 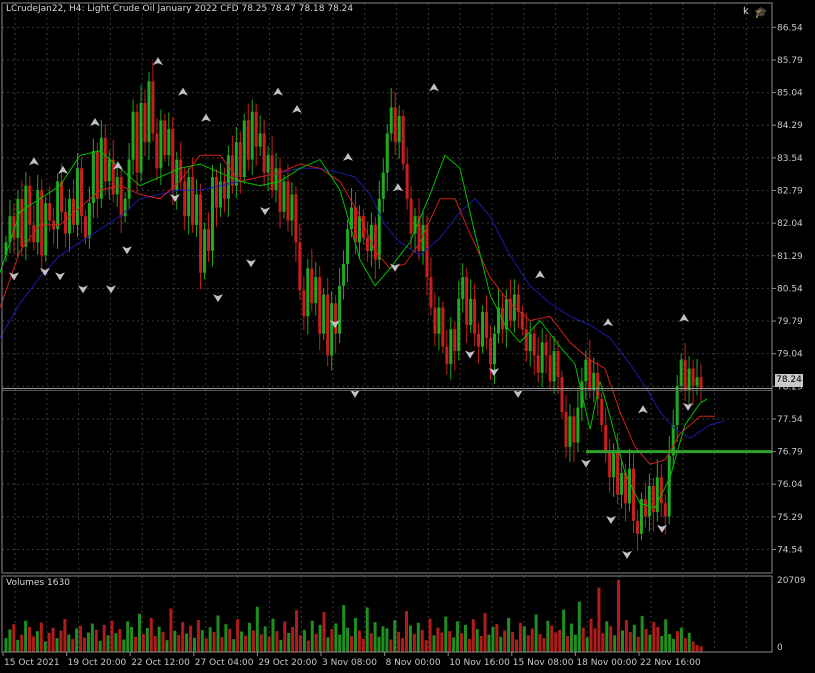 I want to click on graduation-cap-icon: 🎓, so click(x=761, y=12).